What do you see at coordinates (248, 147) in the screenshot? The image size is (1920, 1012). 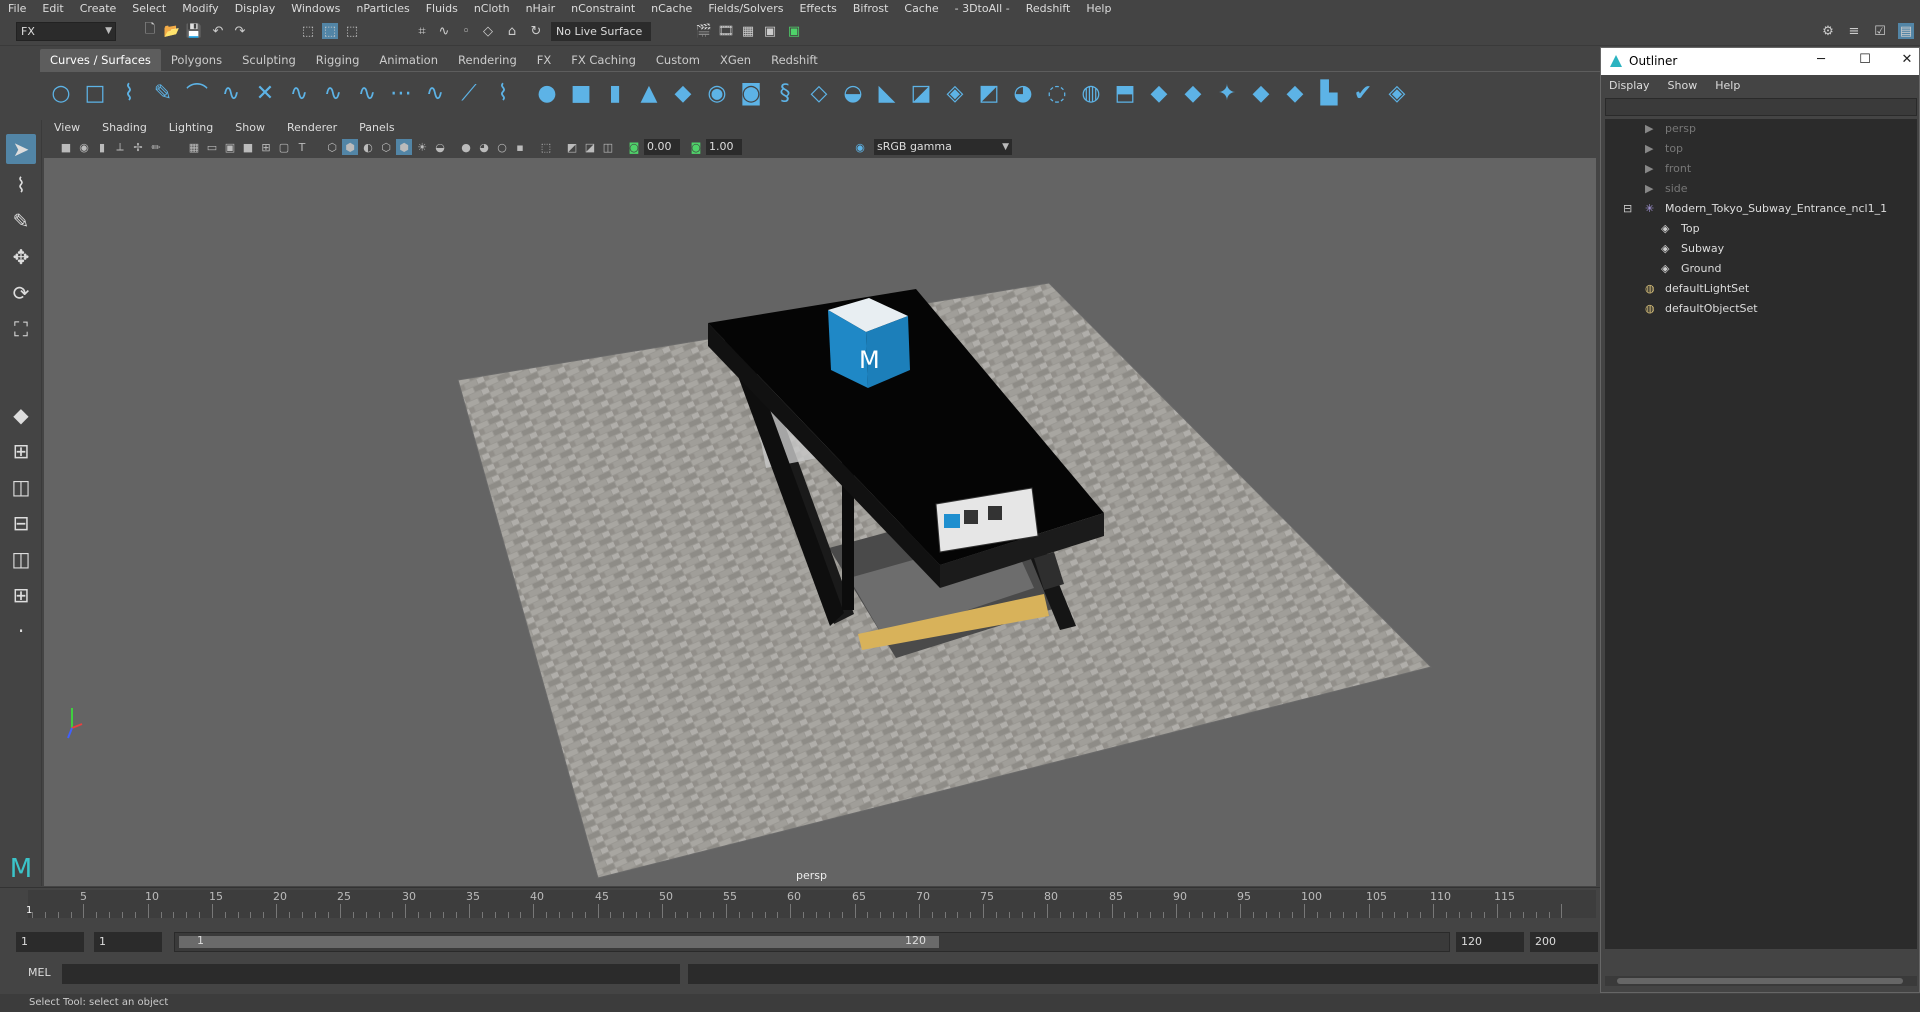 I see `gate-mask-icon: ■` at bounding box center [248, 147].